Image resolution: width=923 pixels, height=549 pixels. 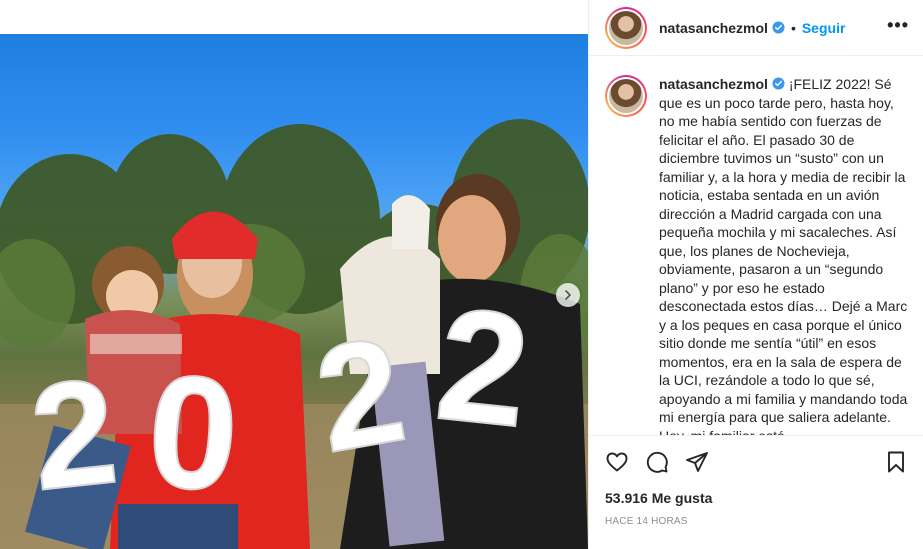 I want to click on like-button, so click(x=617, y=462).